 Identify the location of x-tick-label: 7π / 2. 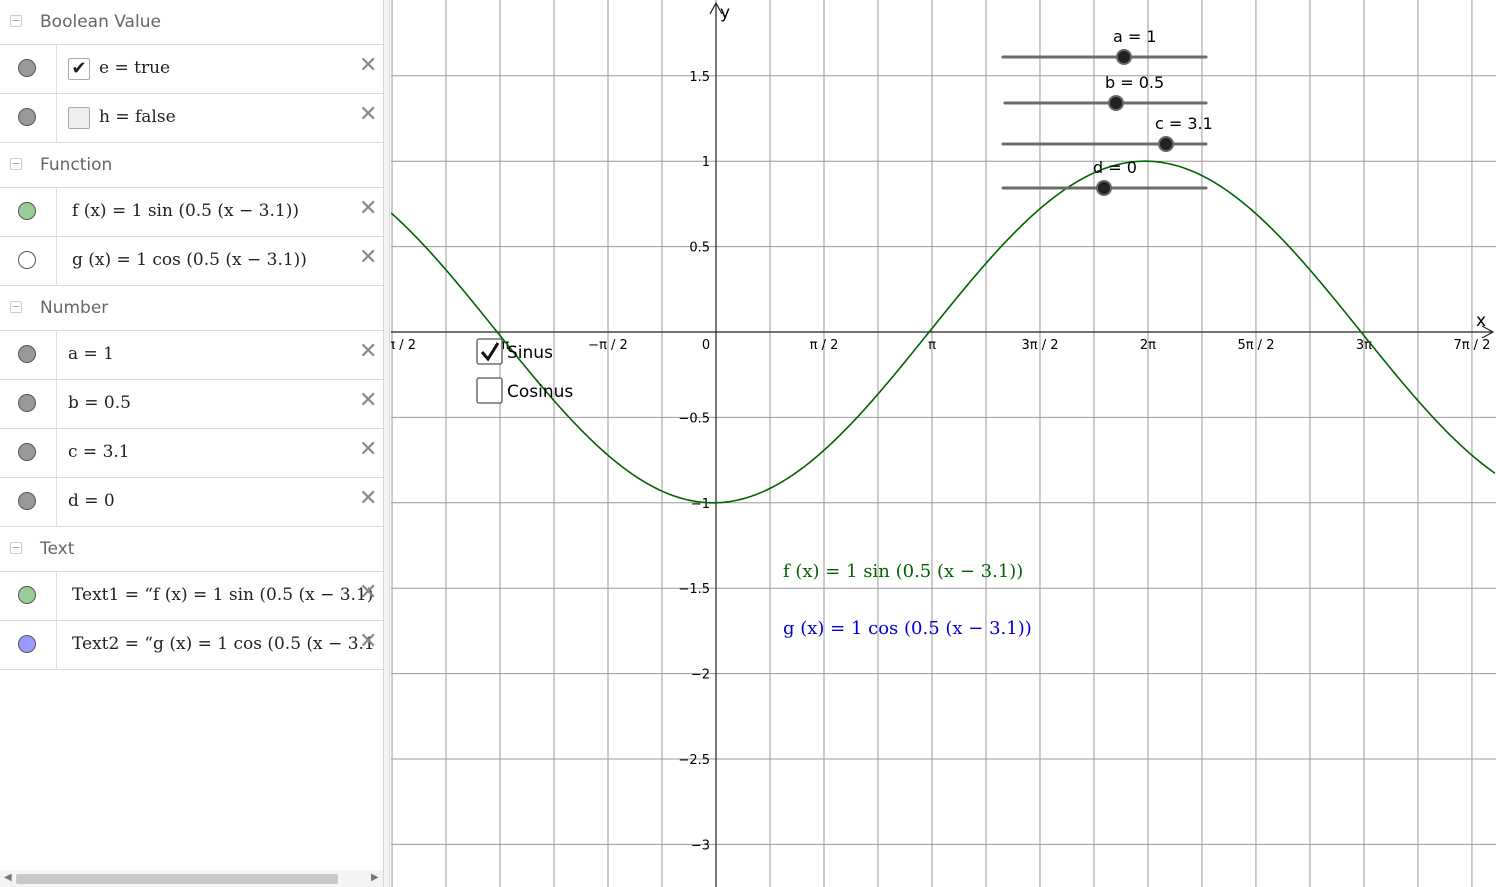
(1471, 345).